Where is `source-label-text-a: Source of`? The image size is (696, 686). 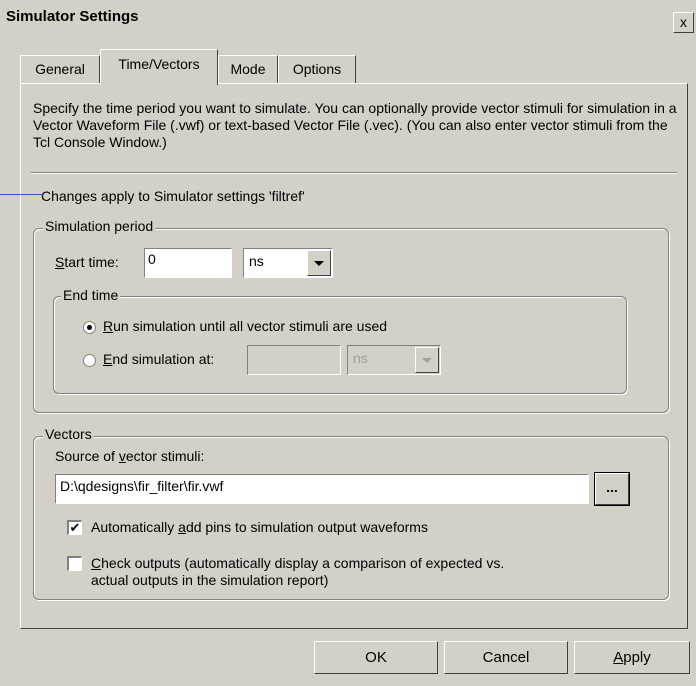 source-label-text-a: Source of is located at coordinates (87, 456).